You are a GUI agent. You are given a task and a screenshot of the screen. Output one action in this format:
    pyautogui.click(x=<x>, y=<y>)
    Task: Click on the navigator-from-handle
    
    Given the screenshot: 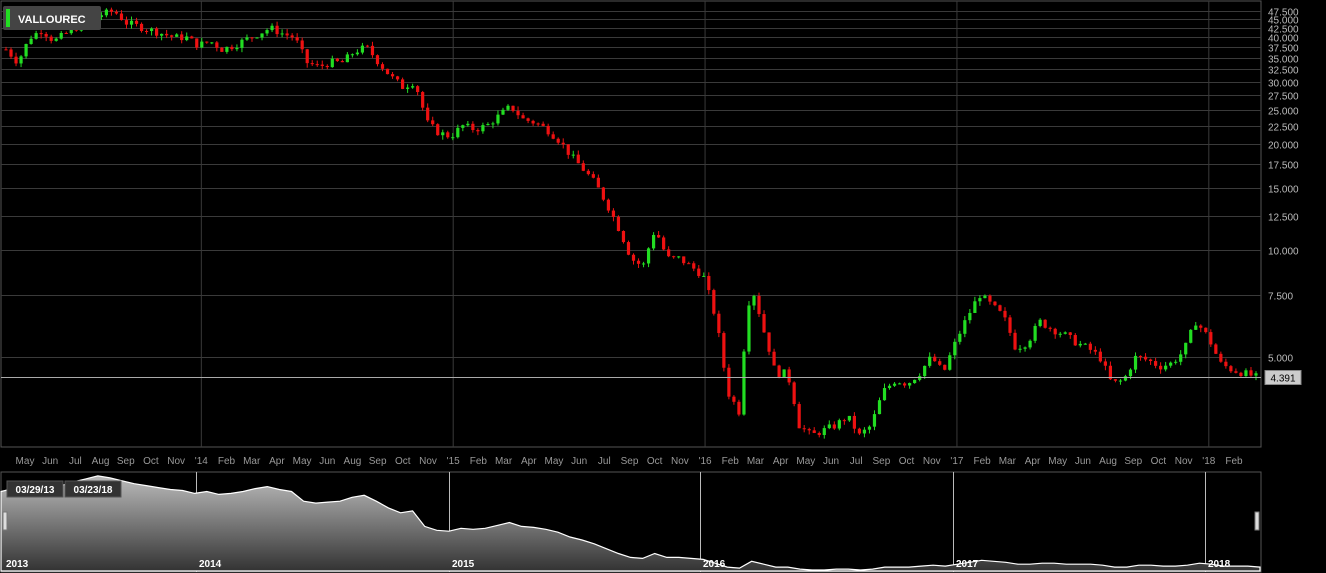 What is the action you would take?
    pyautogui.click(x=5, y=521)
    